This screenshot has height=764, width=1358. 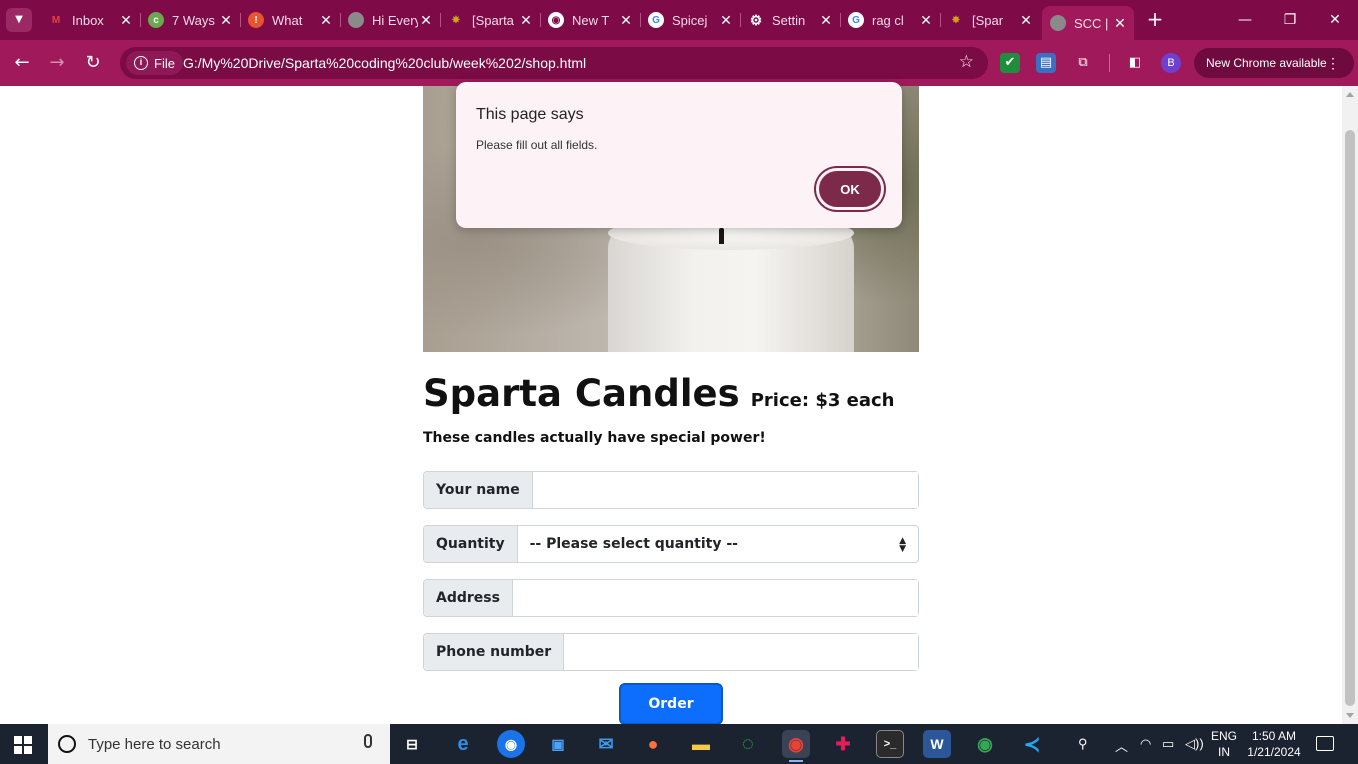 I want to click on tab-spicej: G Spicej ✕, so click(x=690, y=20).